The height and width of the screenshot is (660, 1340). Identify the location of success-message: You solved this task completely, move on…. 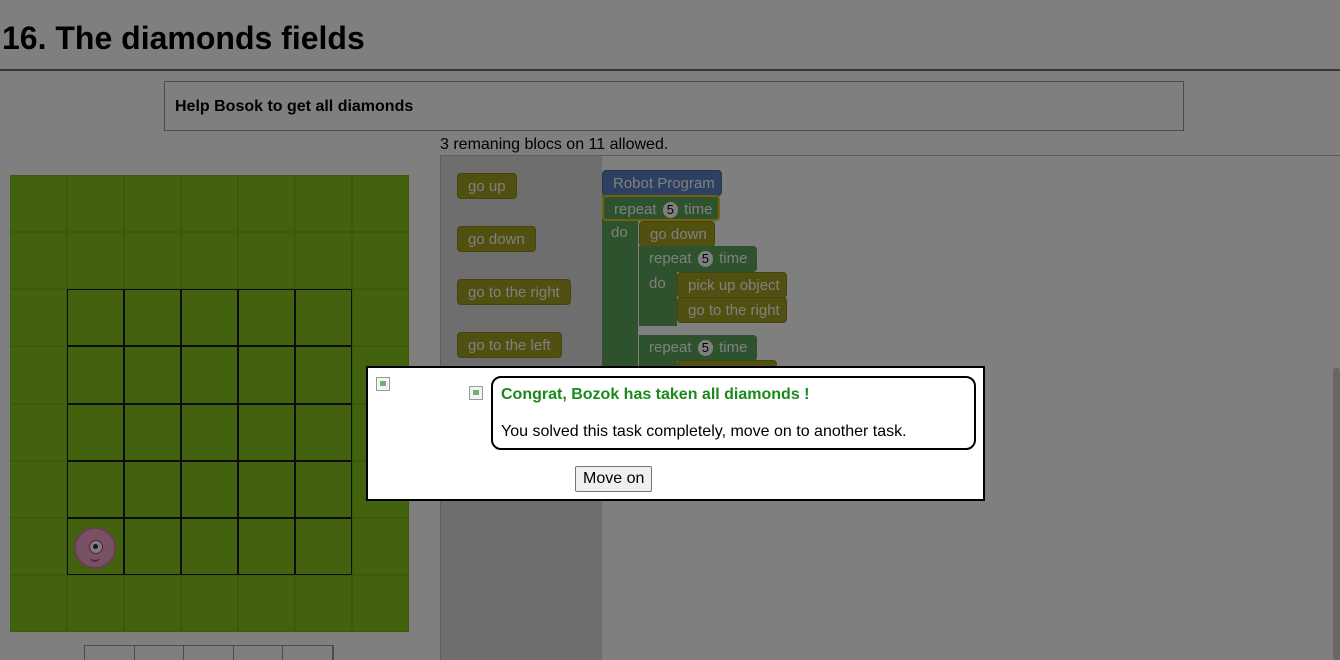
(704, 431).